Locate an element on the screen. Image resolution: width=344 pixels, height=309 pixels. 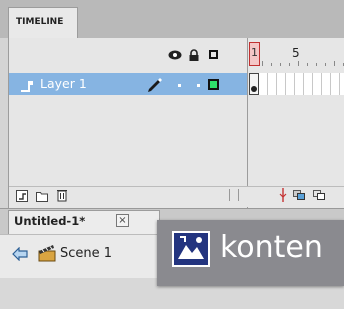
back-arrow-icon is located at coordinates (20, 254).